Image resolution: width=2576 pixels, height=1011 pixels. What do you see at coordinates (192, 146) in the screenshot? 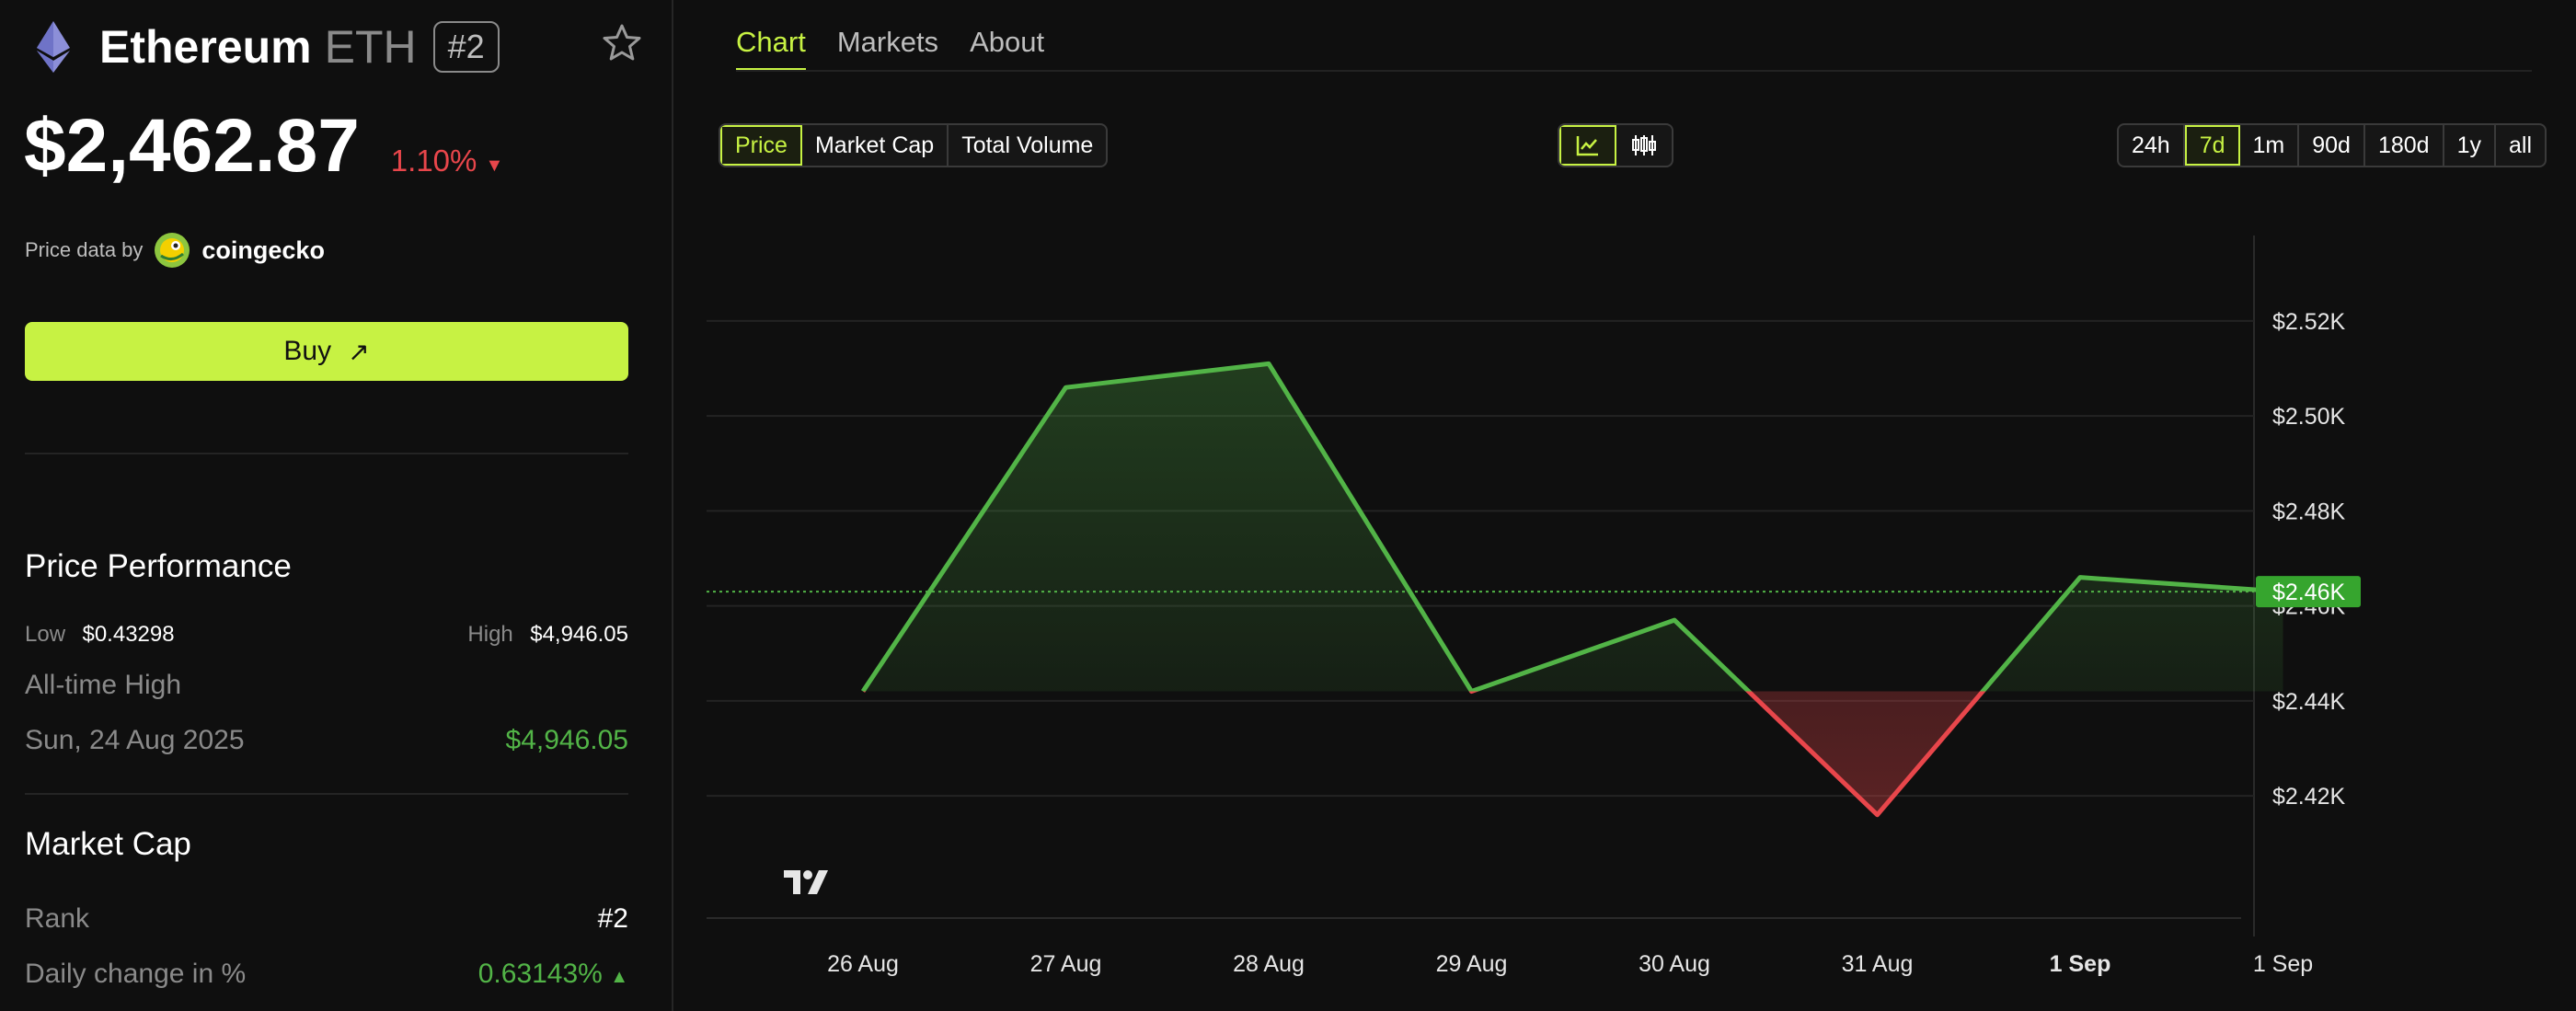
I see `current-price: $2,462.87` at bounding box center [192, 146].